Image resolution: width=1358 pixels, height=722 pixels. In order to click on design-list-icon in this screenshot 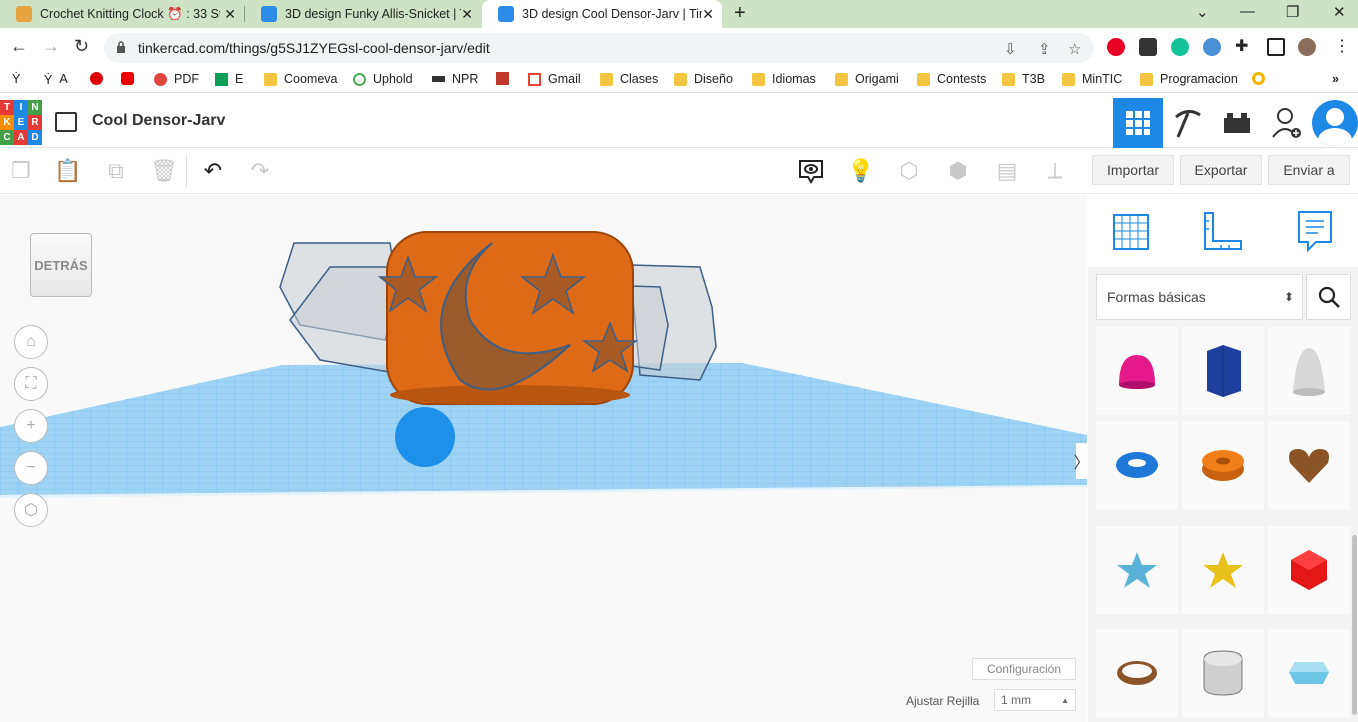, I will do `click(66, 122)`.